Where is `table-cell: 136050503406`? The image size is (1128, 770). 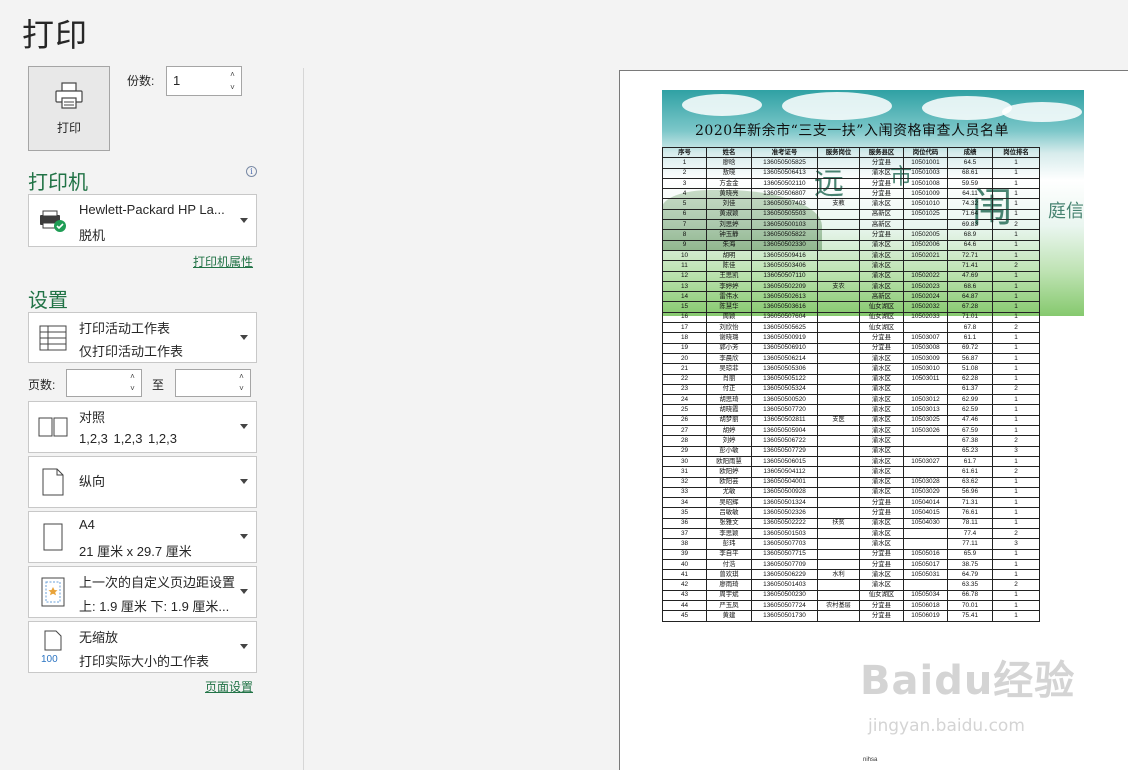
table-cell: 136050503406 is located at coordinates (784, 266).